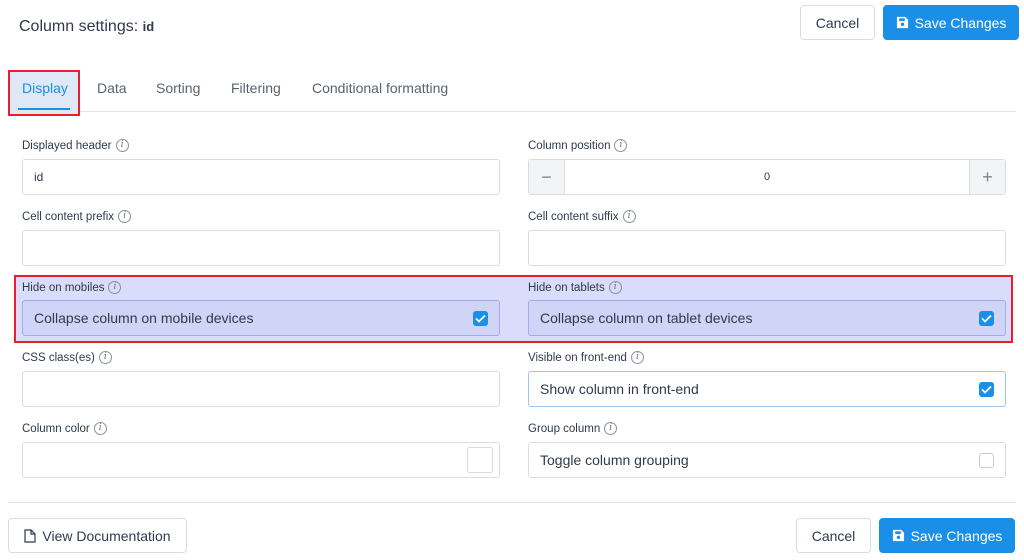 This screenshot has height=560, width=1024. I want to click on tab-label: Display, so click(45, 88).